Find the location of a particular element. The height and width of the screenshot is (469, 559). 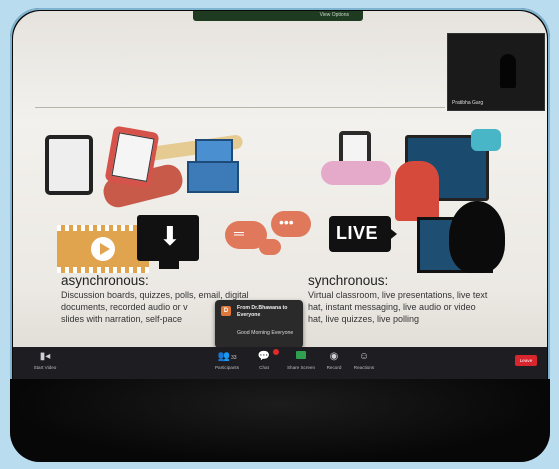

phone-calculator-icon is located at coordinates (132, 157).